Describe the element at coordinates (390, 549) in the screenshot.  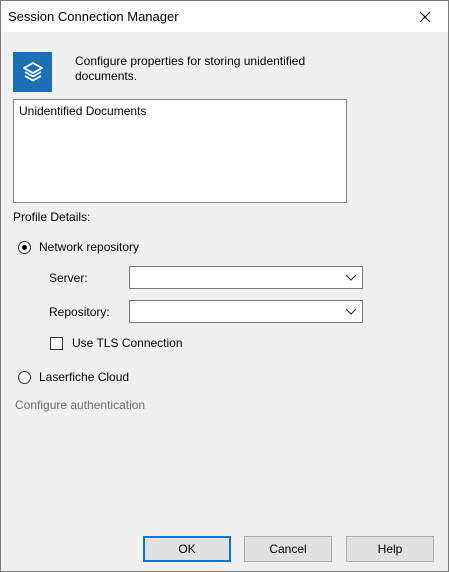
I see `help-button: Help` at that location.